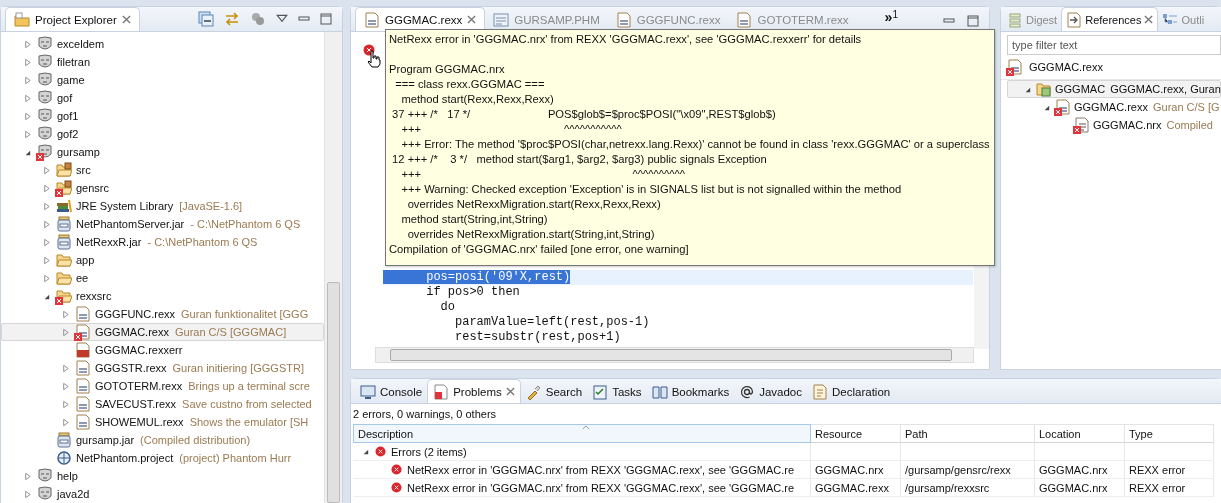  What do you see at coordinates (162, 62) in the screenshot?
I see `tree-item: filetran` at bounding box center [162, 62].